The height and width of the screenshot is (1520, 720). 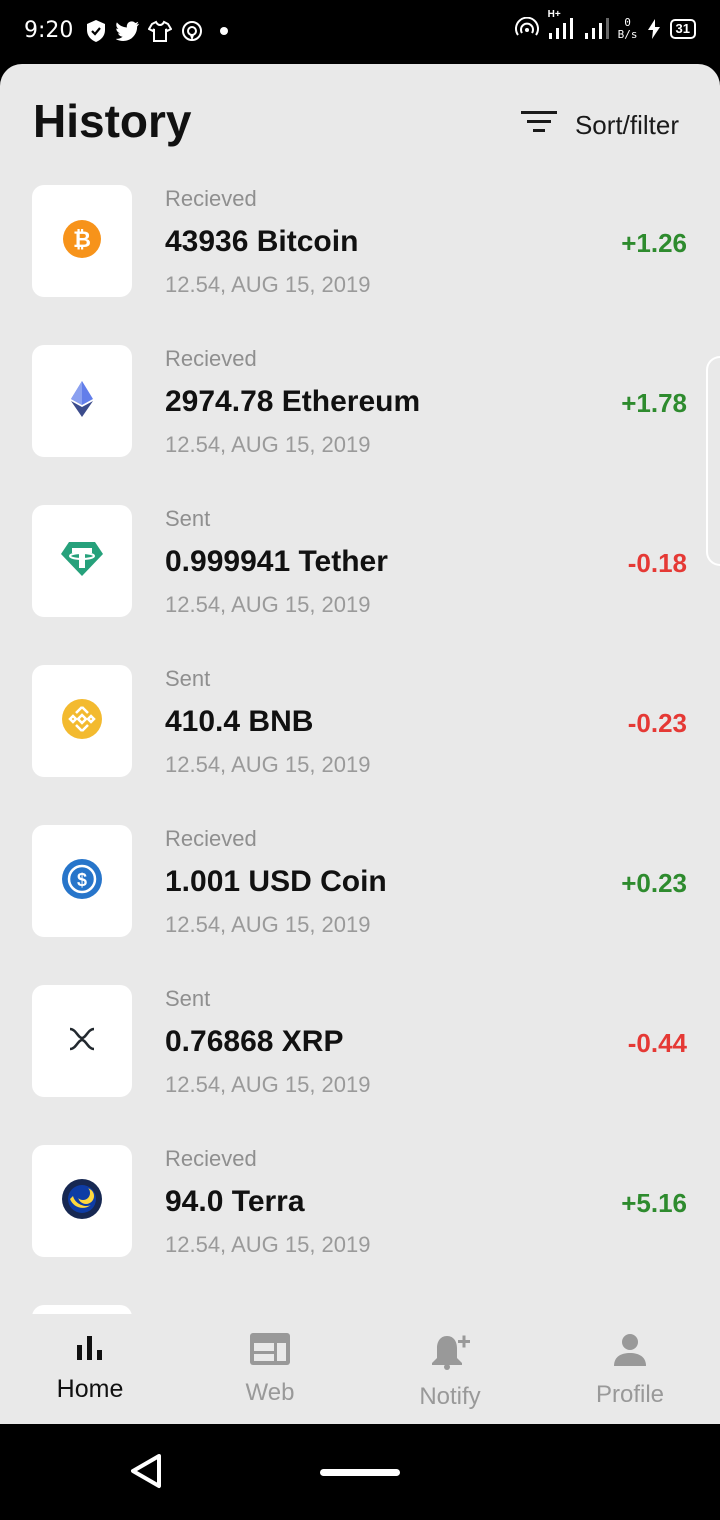 I want to click on sort-filter-label: Sort/filter, so click(x=626, y=125).